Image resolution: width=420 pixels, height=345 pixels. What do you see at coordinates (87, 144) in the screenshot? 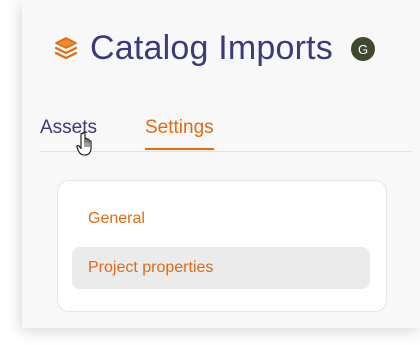
I see `hand-pointer-icon` at bounding box center [87, 144].